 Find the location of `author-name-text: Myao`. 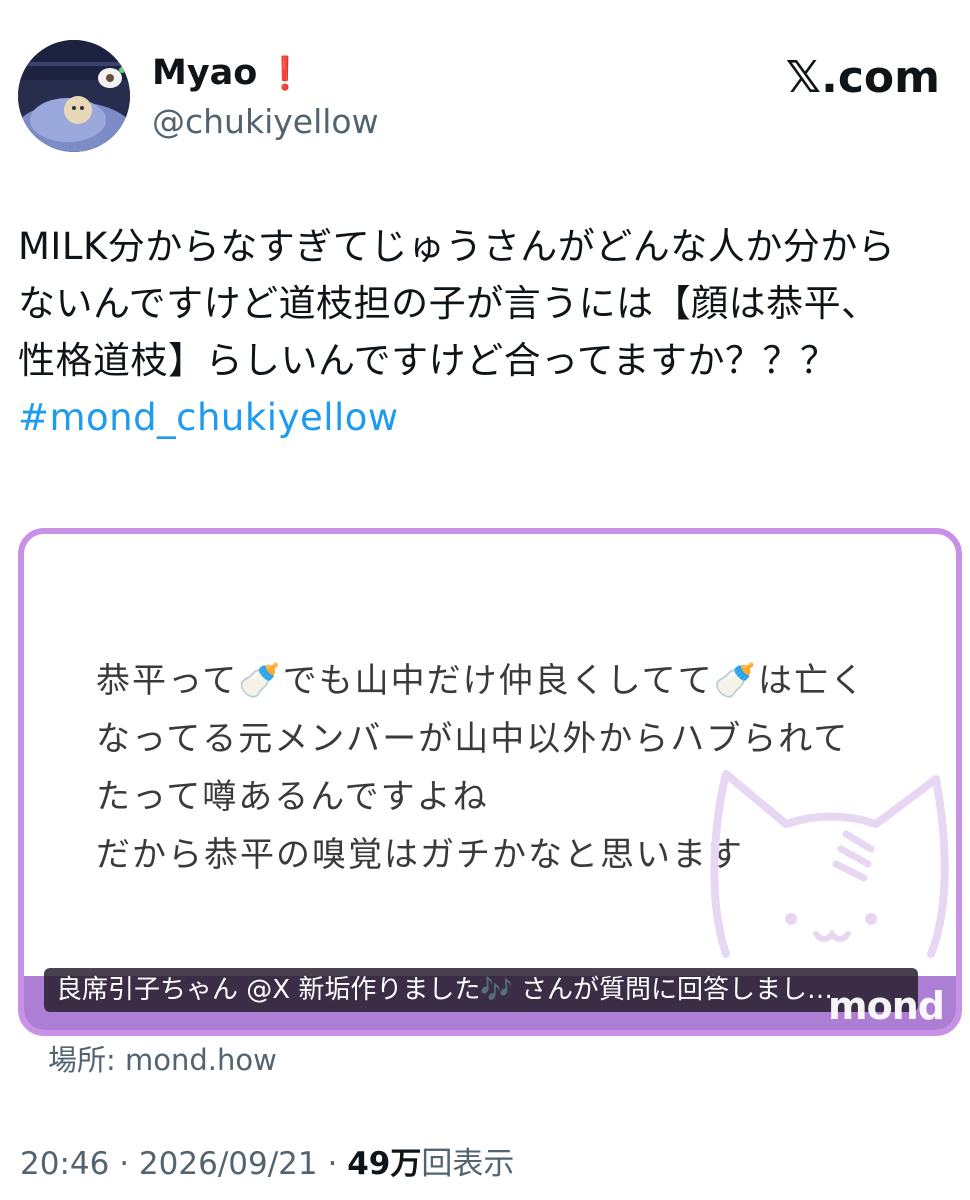

author-name-text: Myao is located at coordinates (205, 73).